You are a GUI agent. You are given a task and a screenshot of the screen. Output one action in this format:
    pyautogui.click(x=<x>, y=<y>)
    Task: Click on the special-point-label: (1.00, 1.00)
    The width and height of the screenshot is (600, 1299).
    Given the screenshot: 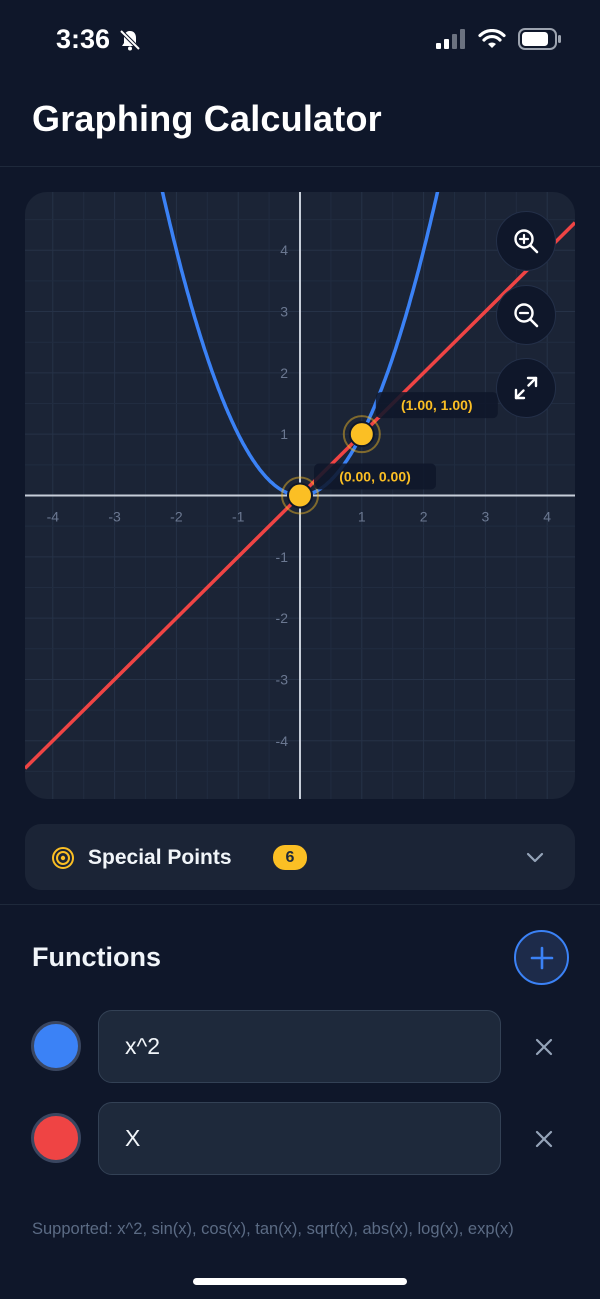 What is the action you would take?
    pyautogui.click(x=437, y=405)
    